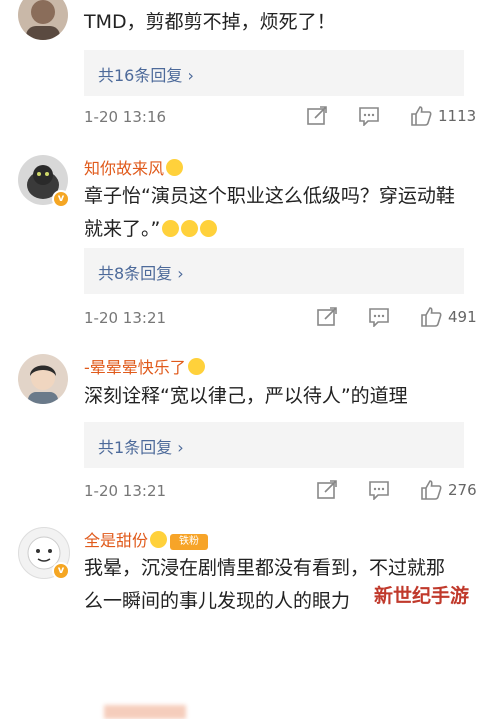  Describe the element at coordinates (269, 196) in the screenshot. I see `comment-text-line: 章子怡“演员这个职业这么低级吗？穿运动鞋` at that location.